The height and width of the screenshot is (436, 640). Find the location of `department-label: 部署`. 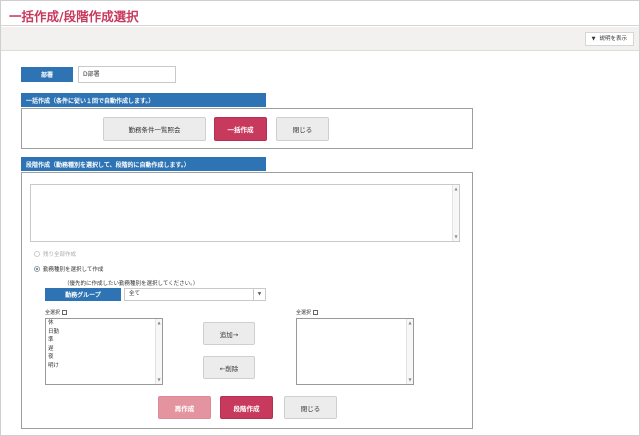

department-label: 部署 is located at coordinates (47, 74).